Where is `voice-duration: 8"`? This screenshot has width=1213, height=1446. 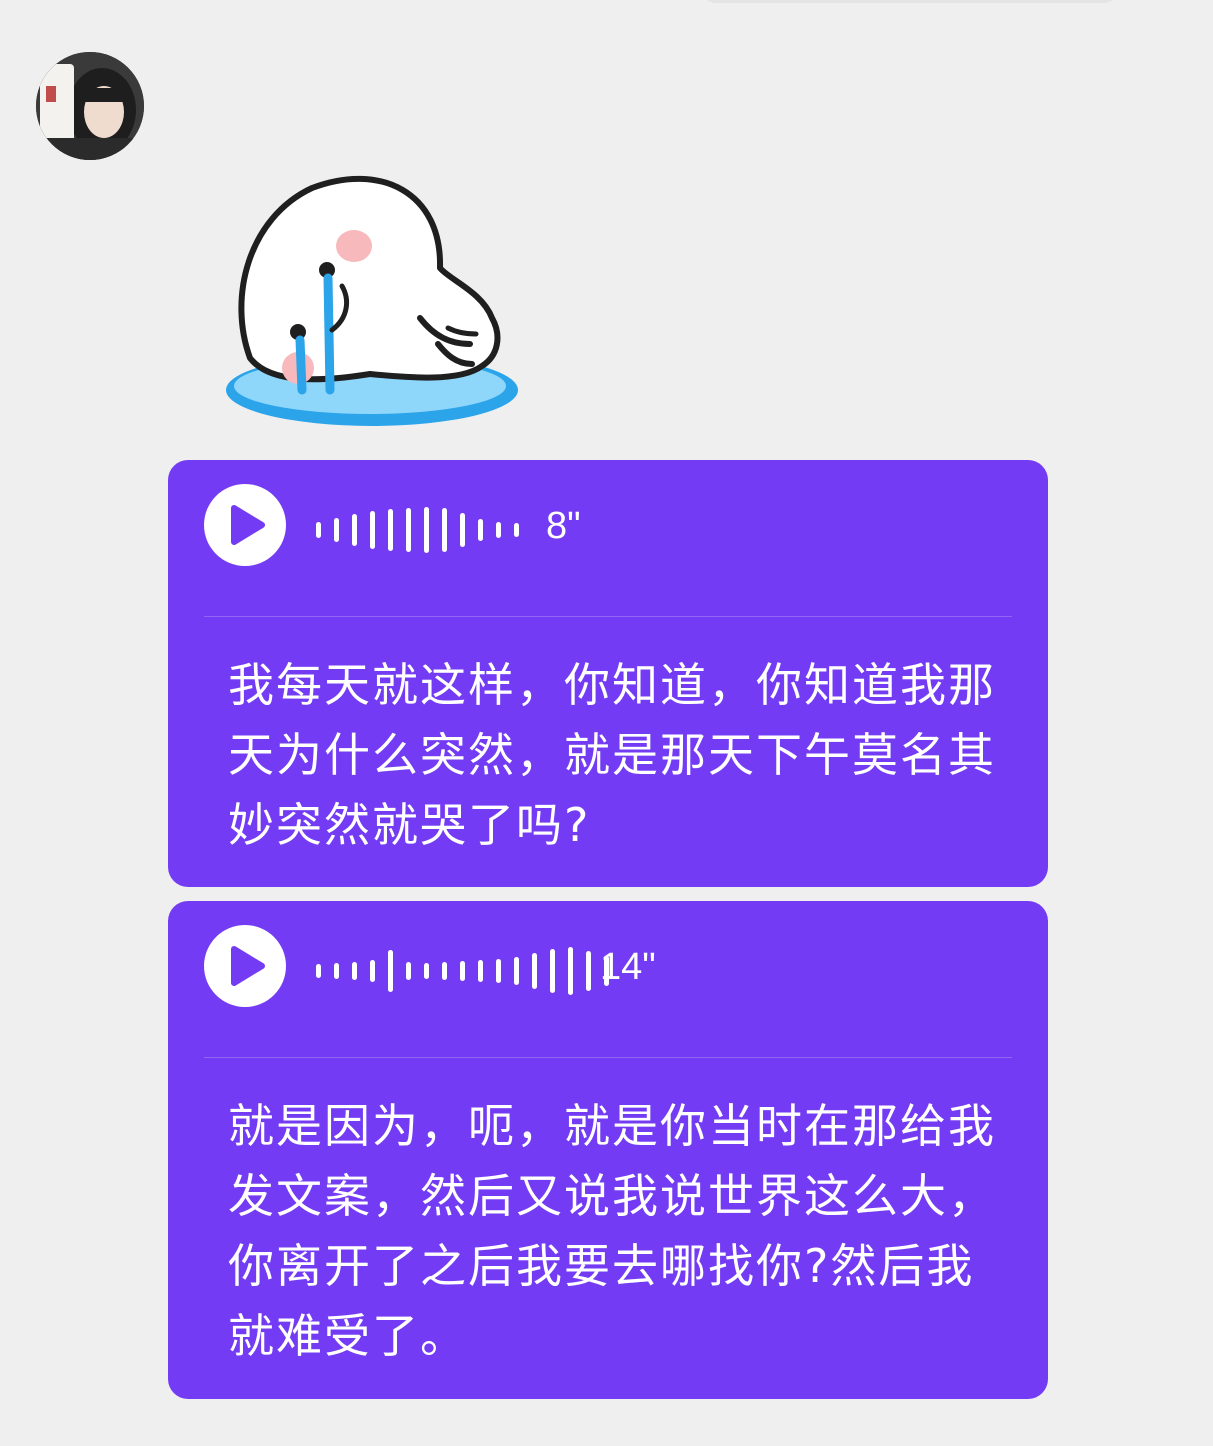 voice-duration: 8" is located at coordinates (563, 526).